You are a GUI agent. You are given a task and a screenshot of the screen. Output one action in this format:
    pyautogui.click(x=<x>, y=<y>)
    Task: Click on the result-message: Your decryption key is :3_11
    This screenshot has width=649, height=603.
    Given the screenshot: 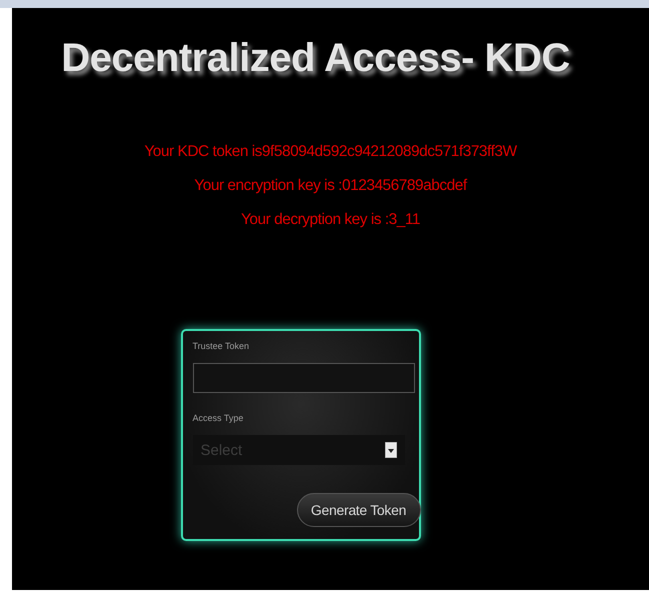 What is the action you would take?
    pyautogui.click(x=330, y=220)
    